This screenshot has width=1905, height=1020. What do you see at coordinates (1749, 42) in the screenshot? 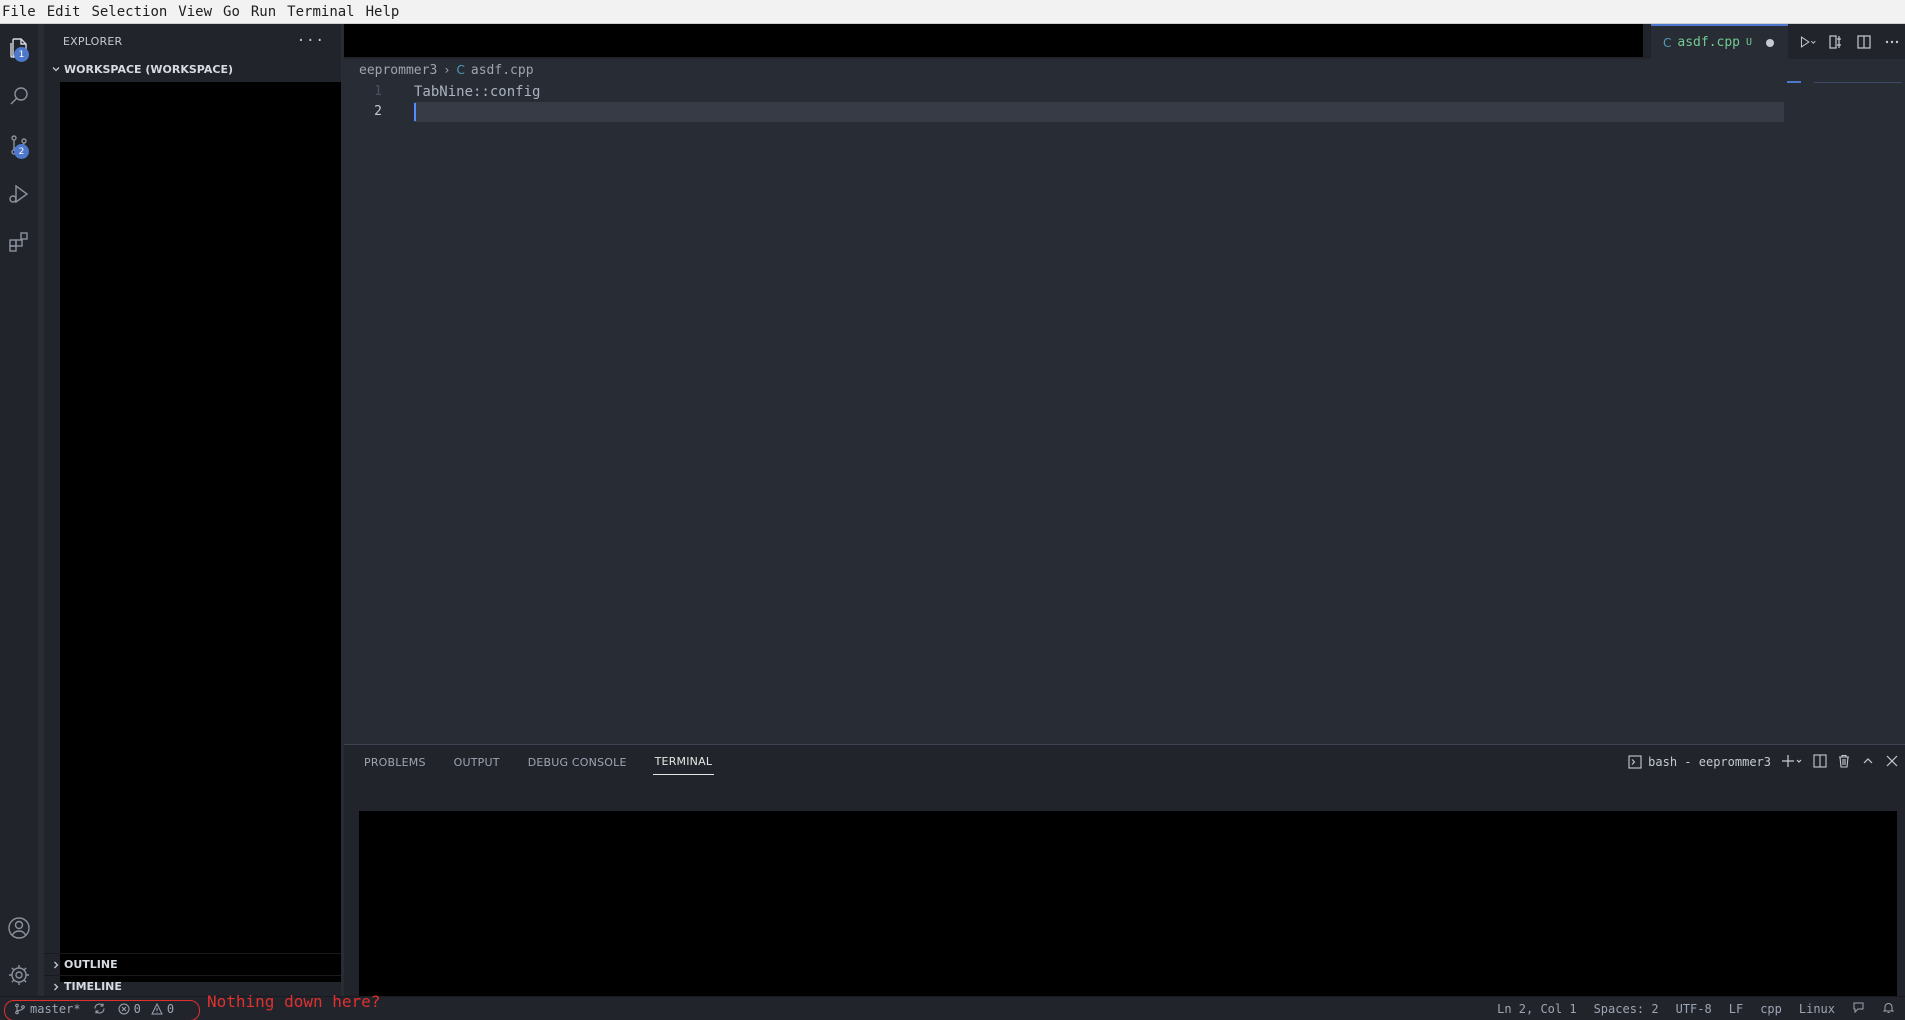
I see `untracked-status: U` at bounding box center [1749, 42].